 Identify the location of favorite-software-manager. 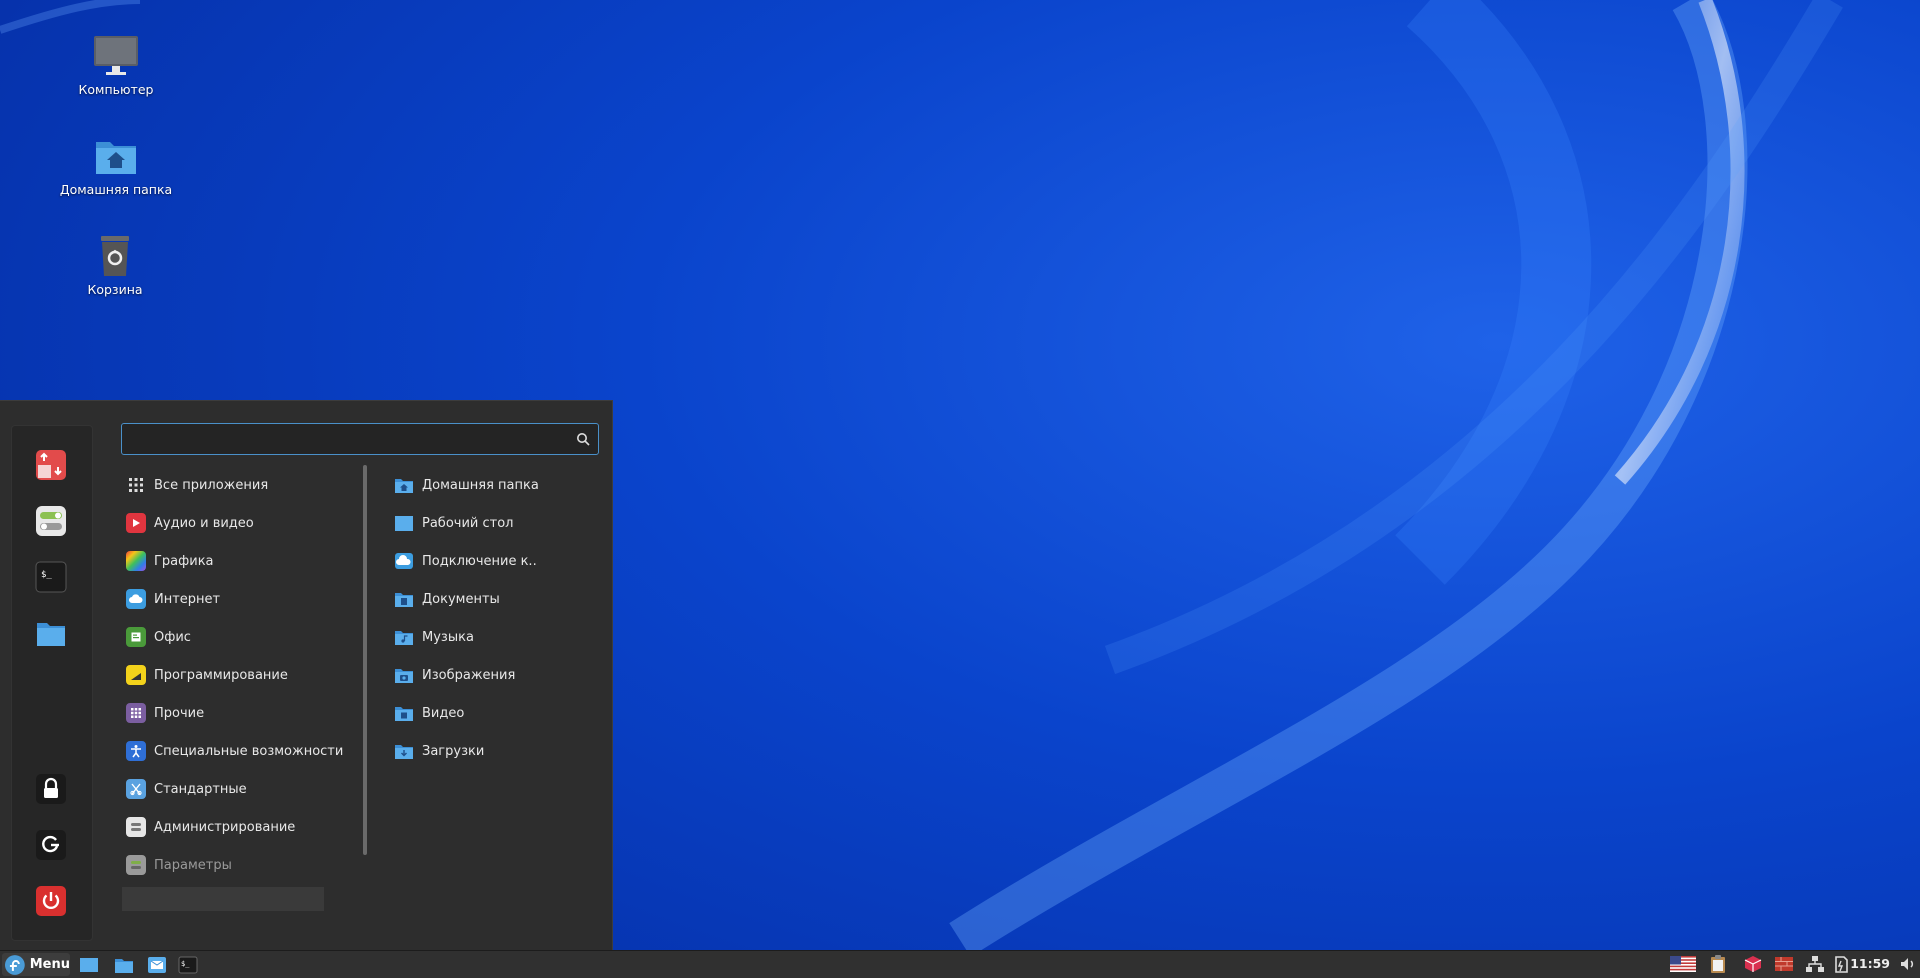
(51, 465).